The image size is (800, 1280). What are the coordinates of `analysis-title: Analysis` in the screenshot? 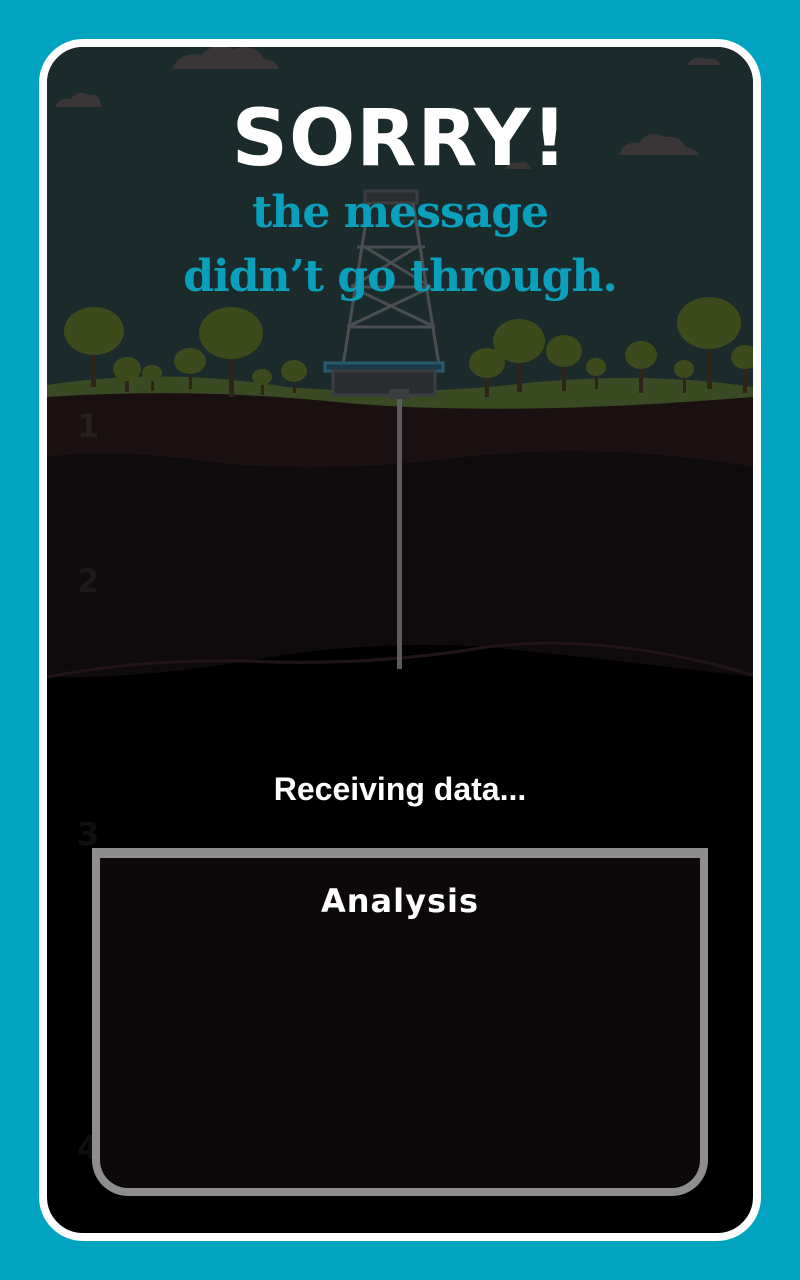 It's located at (400, 901).